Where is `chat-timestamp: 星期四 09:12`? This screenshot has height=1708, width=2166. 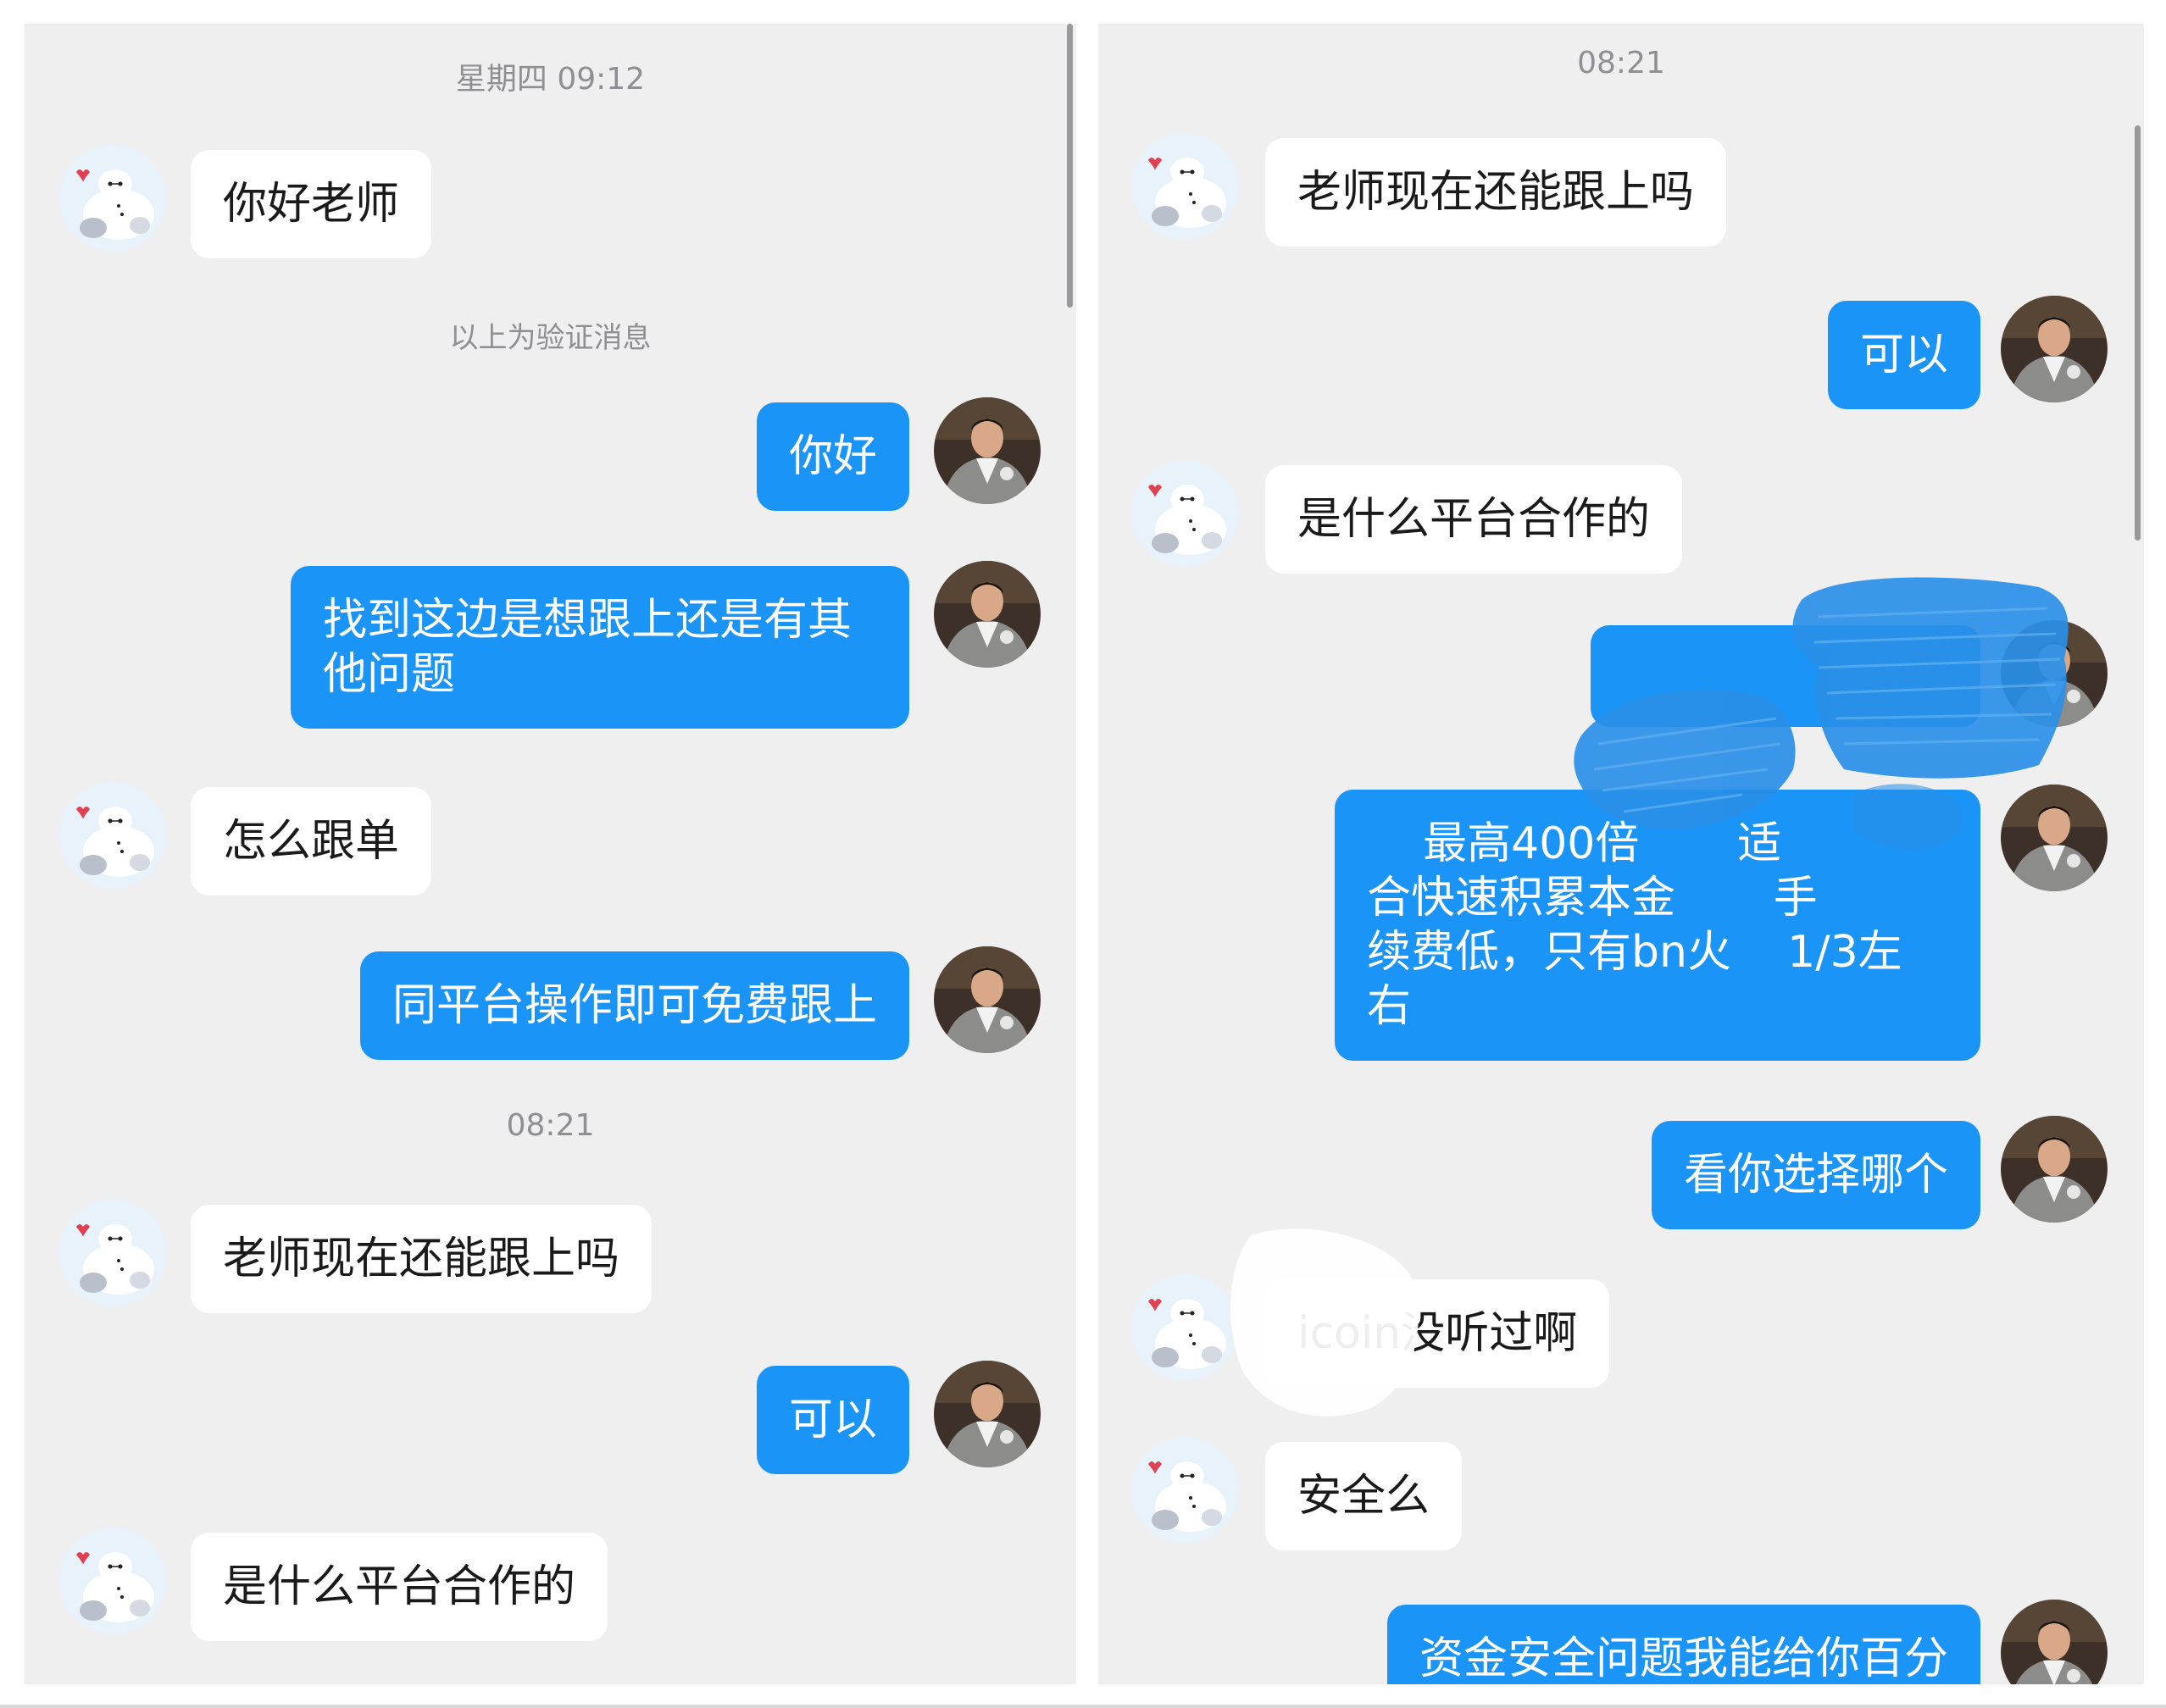 chat-timestamp: 星期四 09:12 is located at coordinates (550, 79).